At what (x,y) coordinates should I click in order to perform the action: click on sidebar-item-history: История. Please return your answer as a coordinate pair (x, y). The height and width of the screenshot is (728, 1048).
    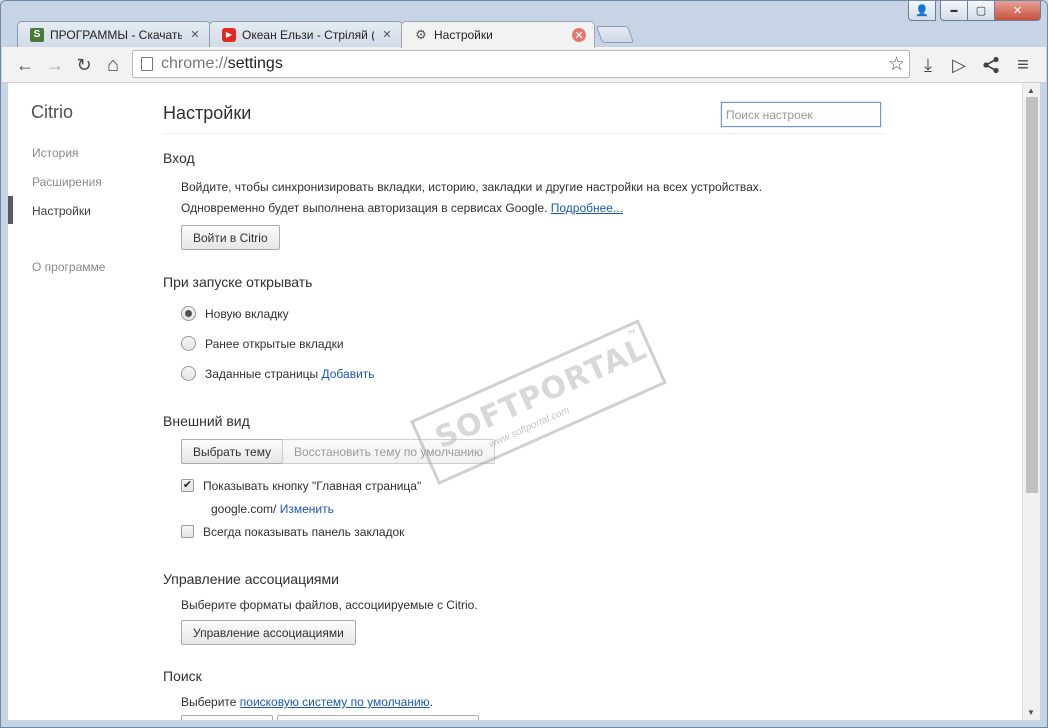
    Looking at the image, I should click on (55, 153).